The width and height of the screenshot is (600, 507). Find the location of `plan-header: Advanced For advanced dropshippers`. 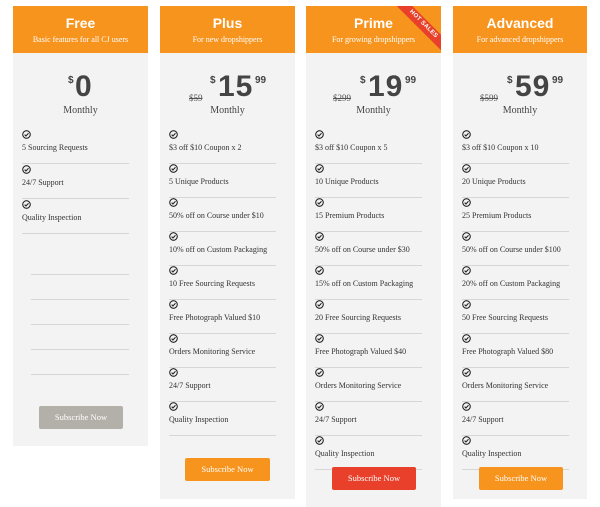

plan-header: Advanced For advanced dropshippers is located at coordinates (520, 29).